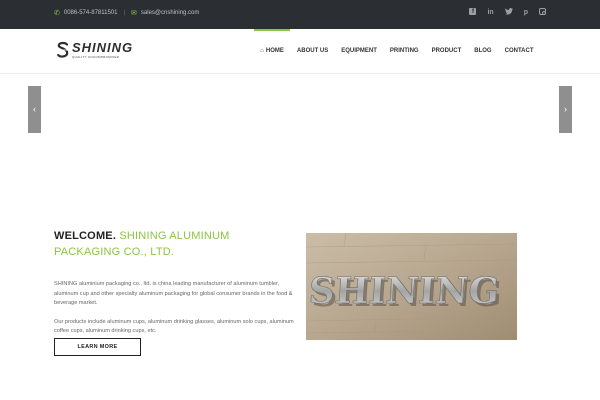  I want to click on nav-item-about-us: ABOUT US, so click(312, 51).